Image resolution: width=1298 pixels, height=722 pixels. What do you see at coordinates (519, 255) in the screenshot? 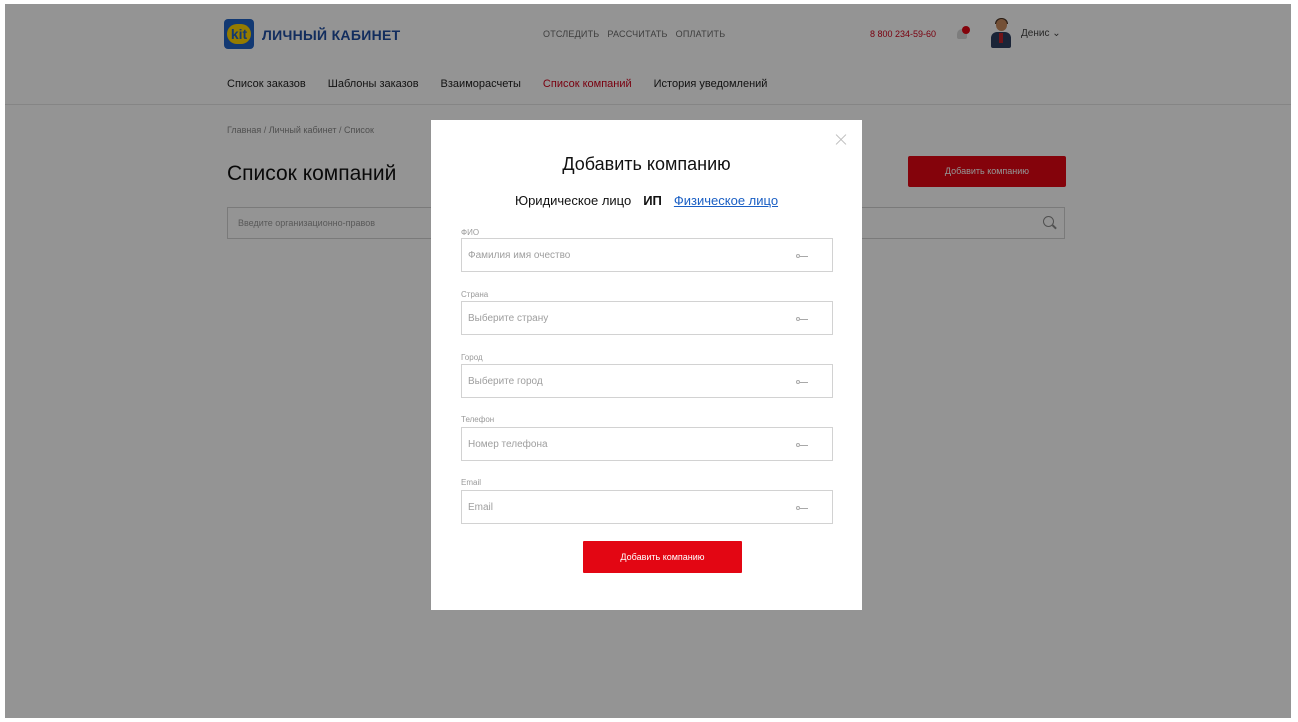
I see `fio-placeholder: Фамилия имя очество` at bounding box center [519, 255].